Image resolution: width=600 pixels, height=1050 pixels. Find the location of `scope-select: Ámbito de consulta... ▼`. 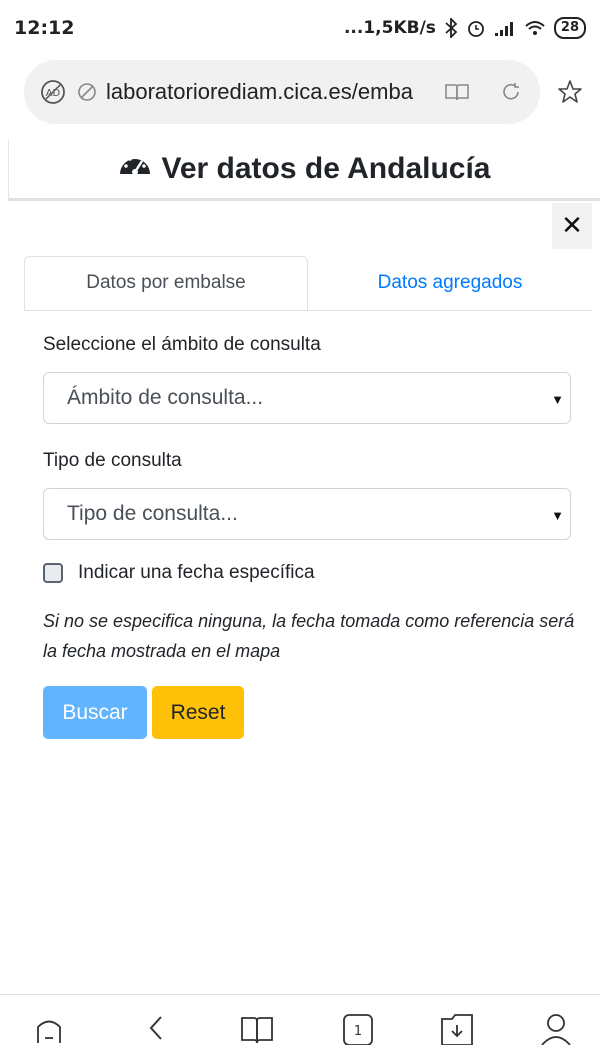

scope-select: Ámbito de consulta... ▼ is located at coordinates (307, 398).